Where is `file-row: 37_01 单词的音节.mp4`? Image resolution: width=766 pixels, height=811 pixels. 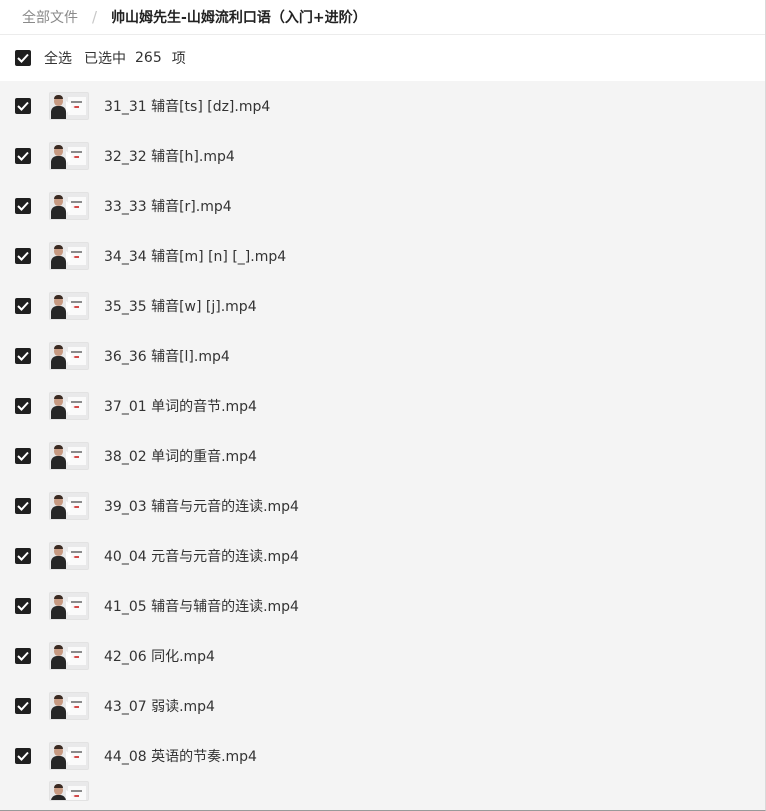
file-row: 37_01 单词的音节.mp4 is located at coordinates (382, 406).